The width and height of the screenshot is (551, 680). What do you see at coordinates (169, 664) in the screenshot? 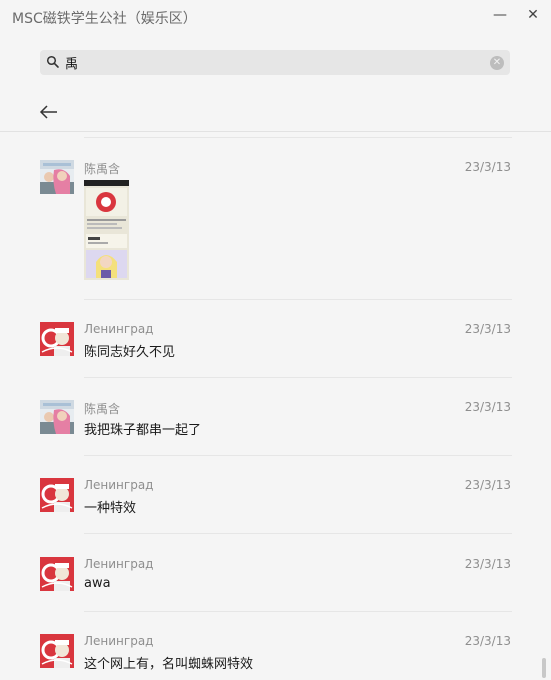
I see `message-text: 这个网上有，名叫蜘蛛网特效` at bounding box center [169, 664].